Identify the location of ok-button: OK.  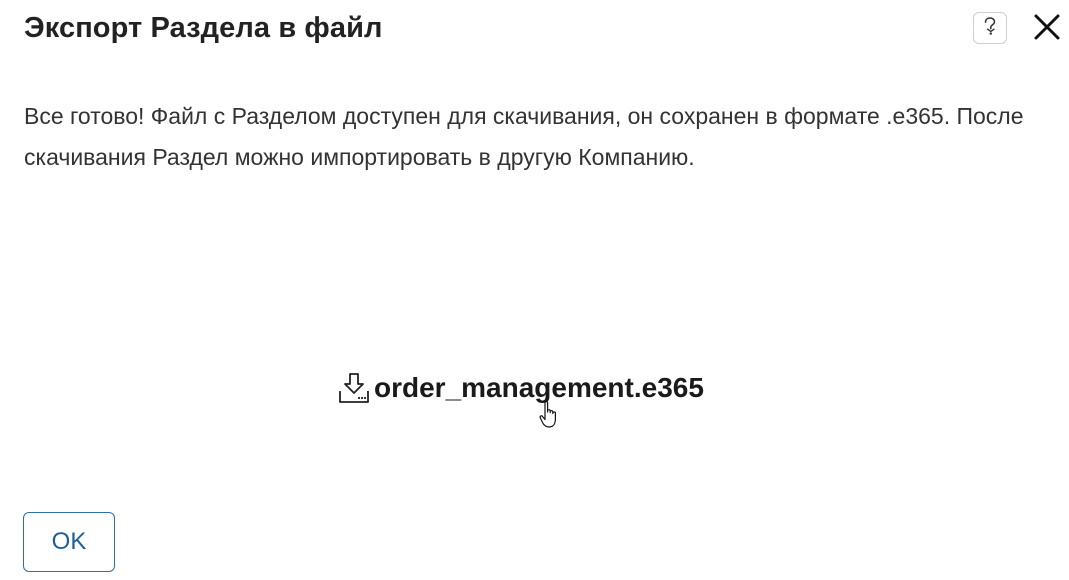
(69, 542).